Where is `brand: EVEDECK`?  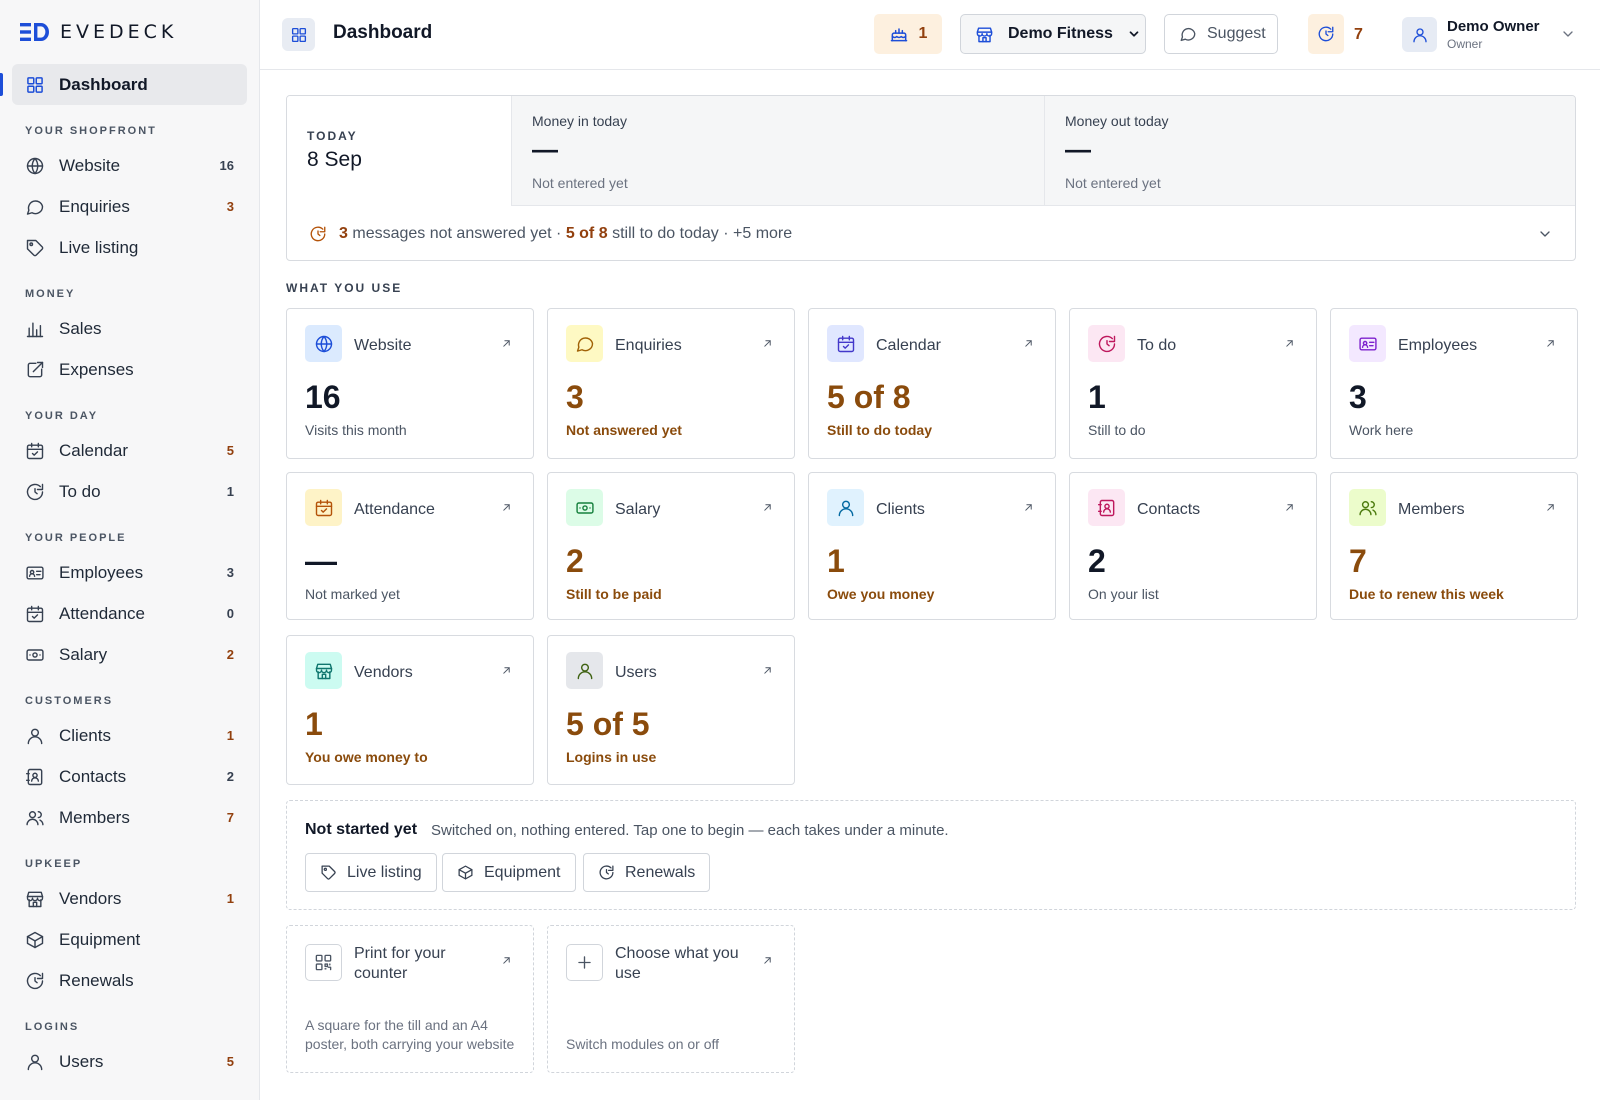 brand: EVEDECK is located at coordinates (129, 32).